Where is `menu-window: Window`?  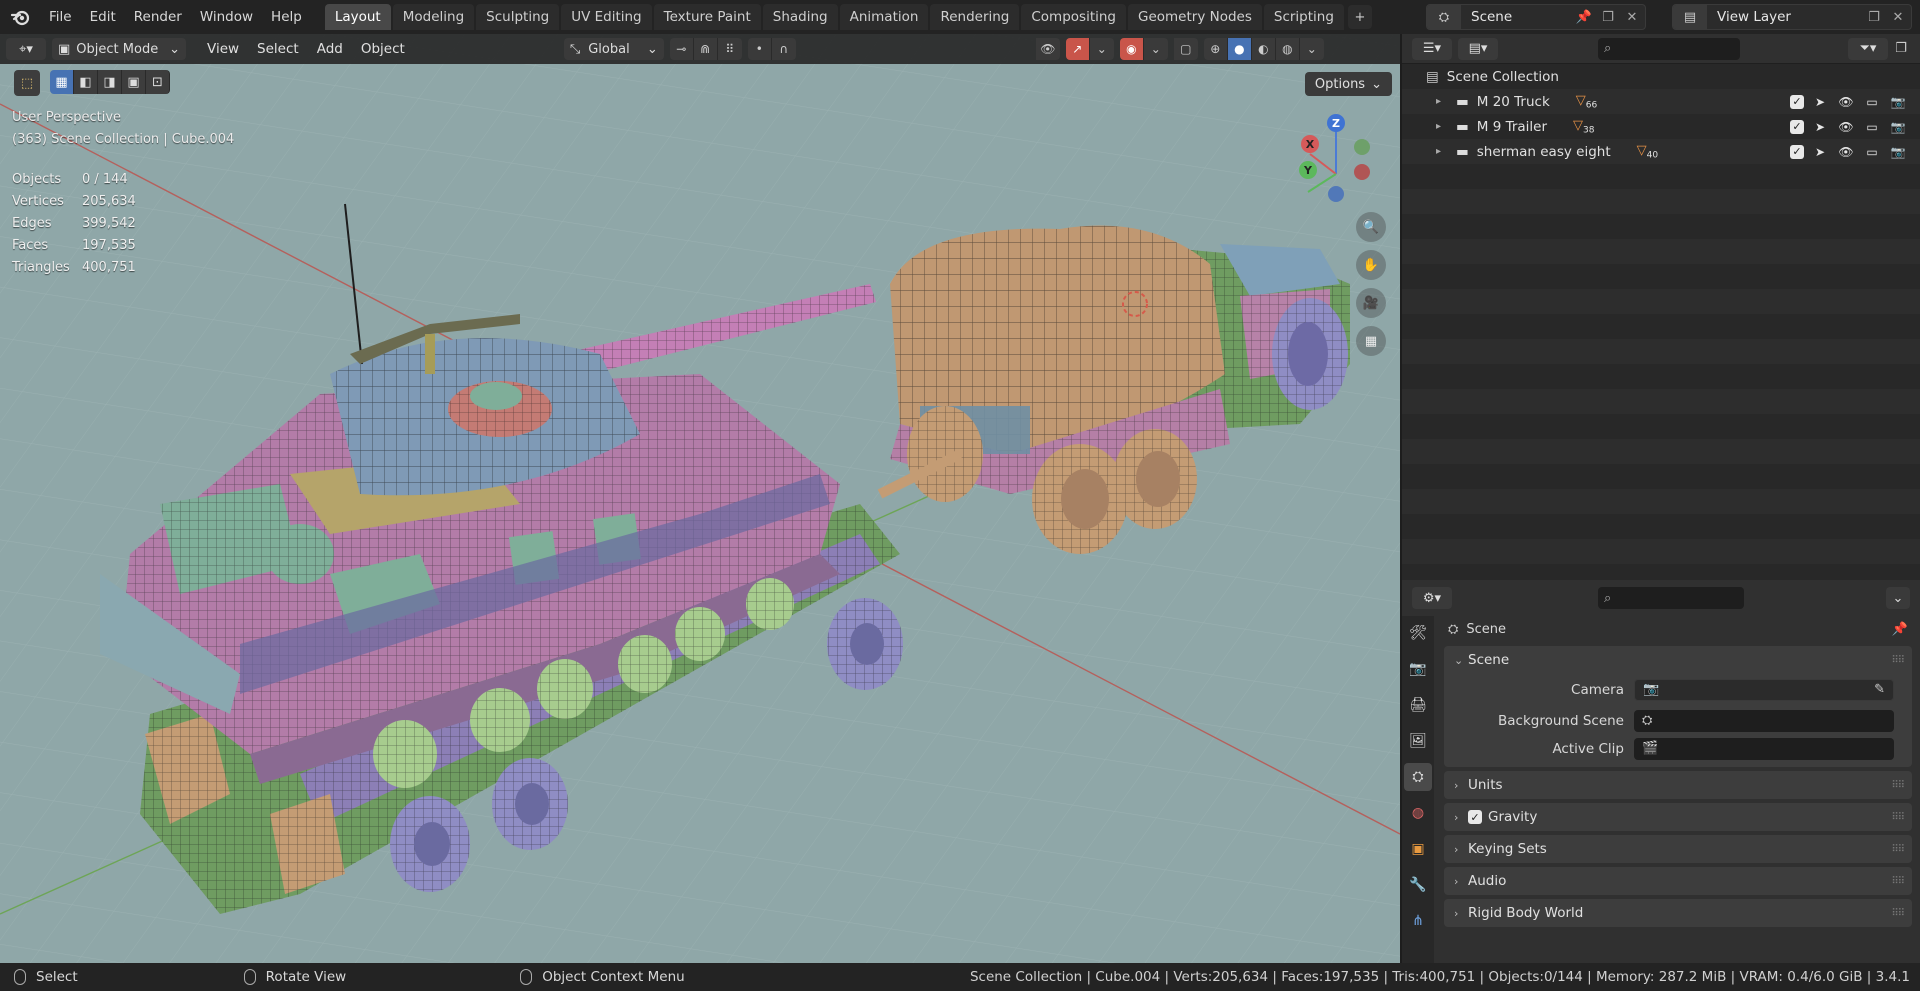
menu-window: Window is located at coordinates (226, 17).